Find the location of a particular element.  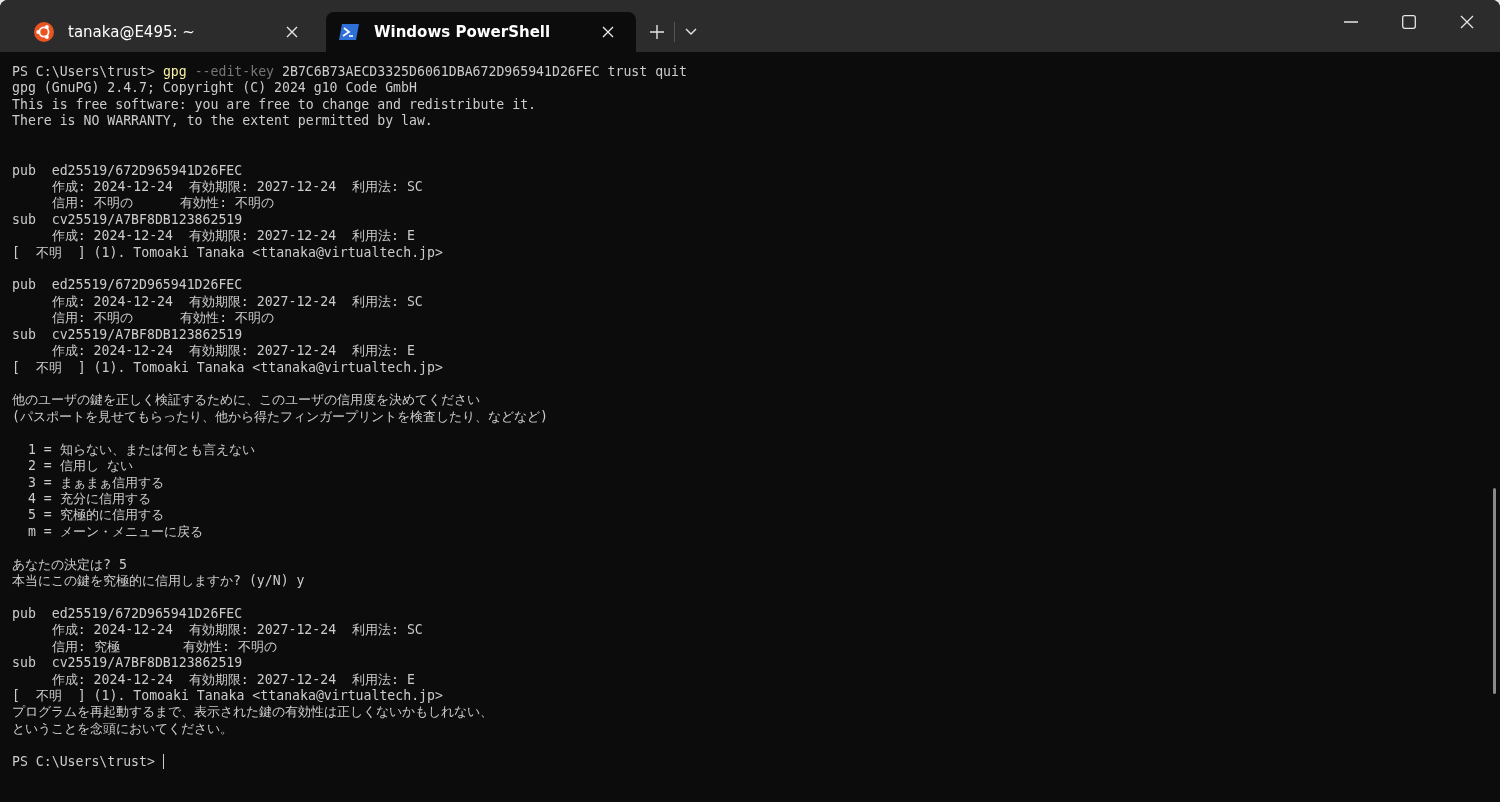

terminal-line: gpg (GnuPG) 2.4.7; Copyright (C) 2024 g10 Code GmbH is located at coordinates (215, 88).